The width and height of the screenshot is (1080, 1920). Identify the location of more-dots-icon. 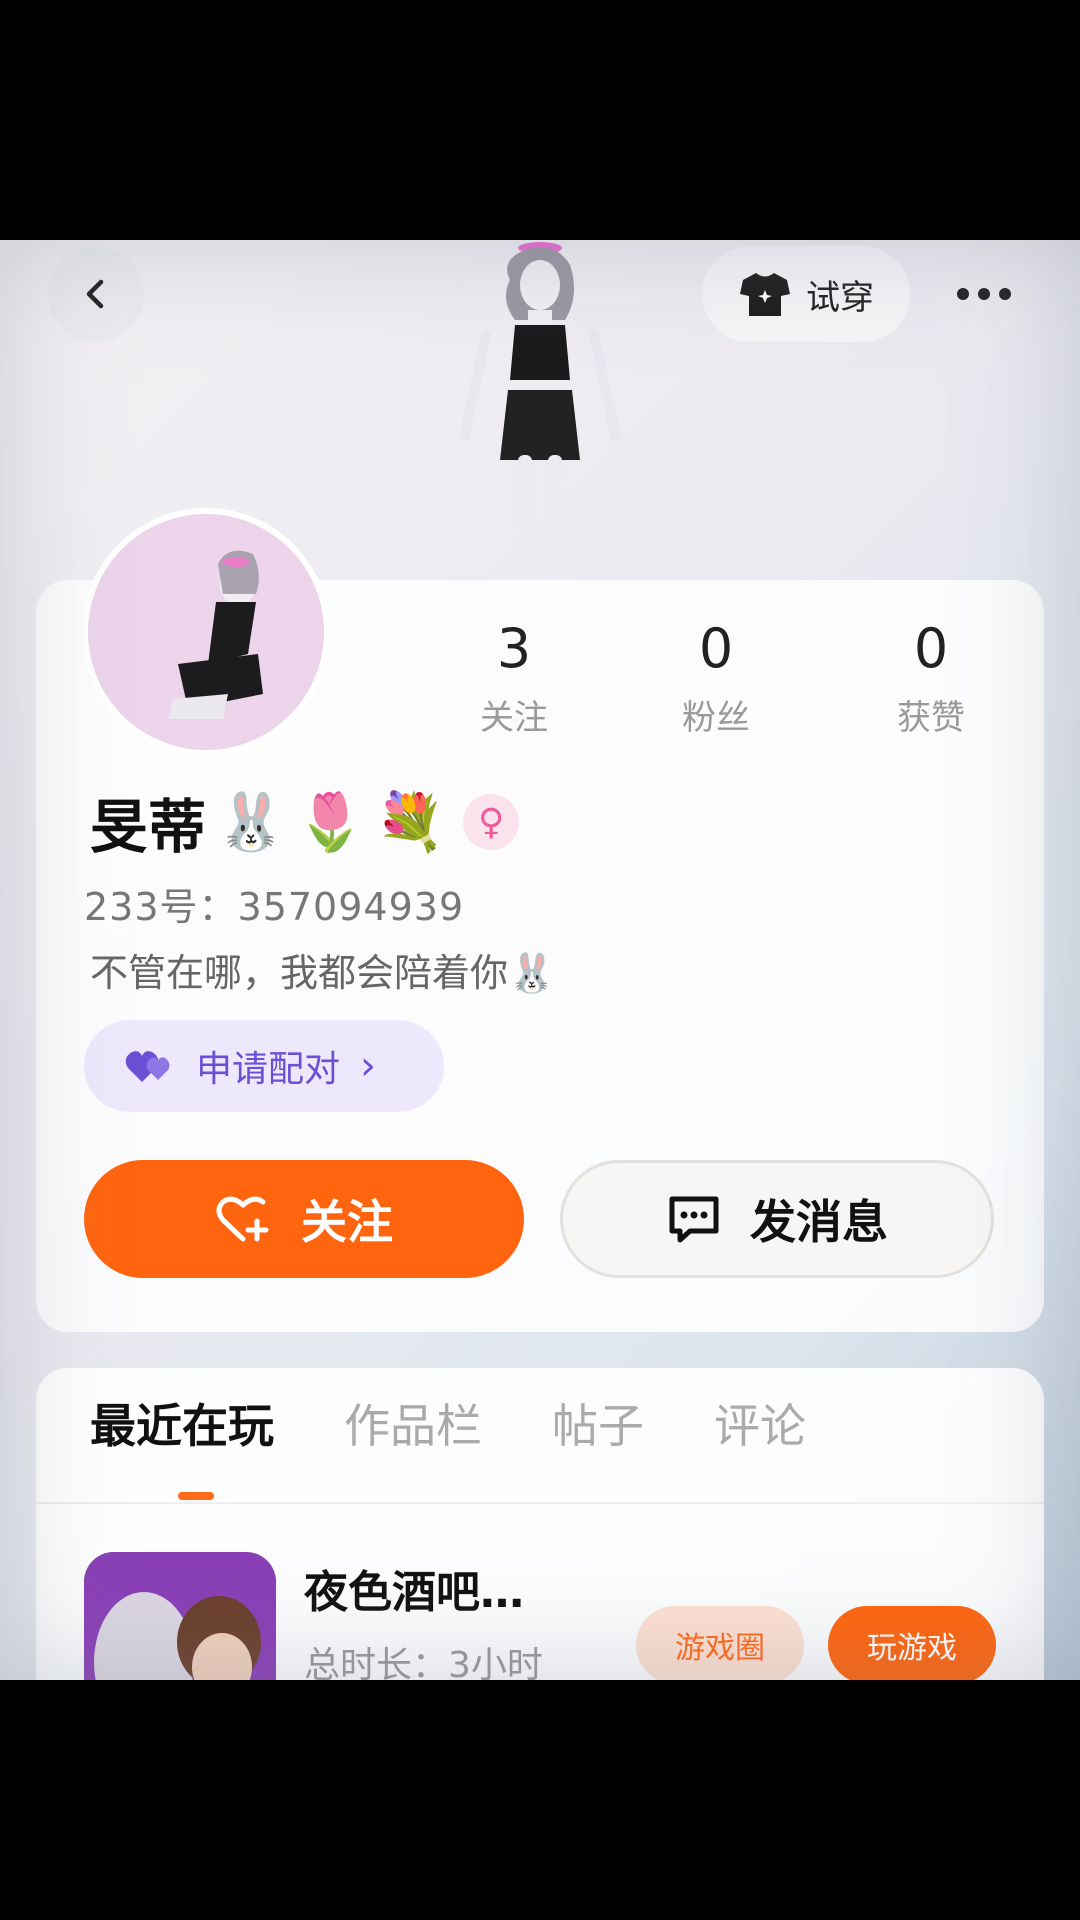
(984, 294).